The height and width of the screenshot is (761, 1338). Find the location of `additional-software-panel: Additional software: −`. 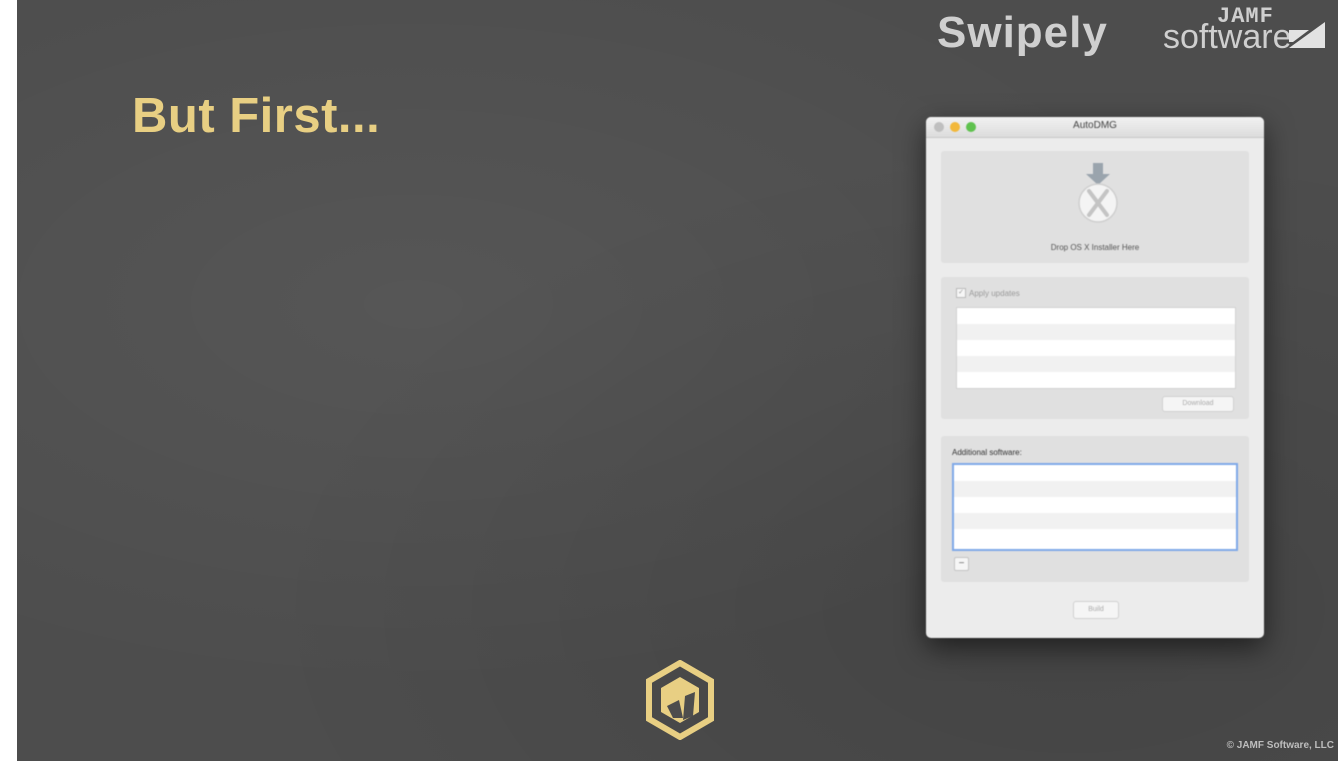

additional-software-panel: Additional software: − is located at coordinates (1095, 509).